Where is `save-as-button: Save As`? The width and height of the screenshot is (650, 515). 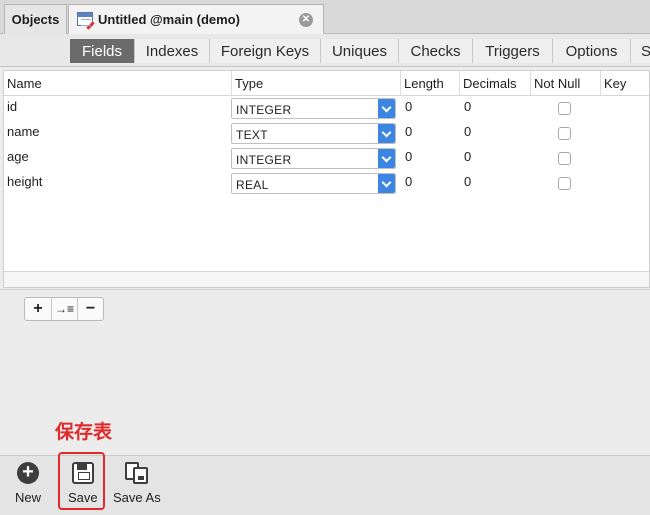
save-as-button: Save As is located at coordinates (137, 483).